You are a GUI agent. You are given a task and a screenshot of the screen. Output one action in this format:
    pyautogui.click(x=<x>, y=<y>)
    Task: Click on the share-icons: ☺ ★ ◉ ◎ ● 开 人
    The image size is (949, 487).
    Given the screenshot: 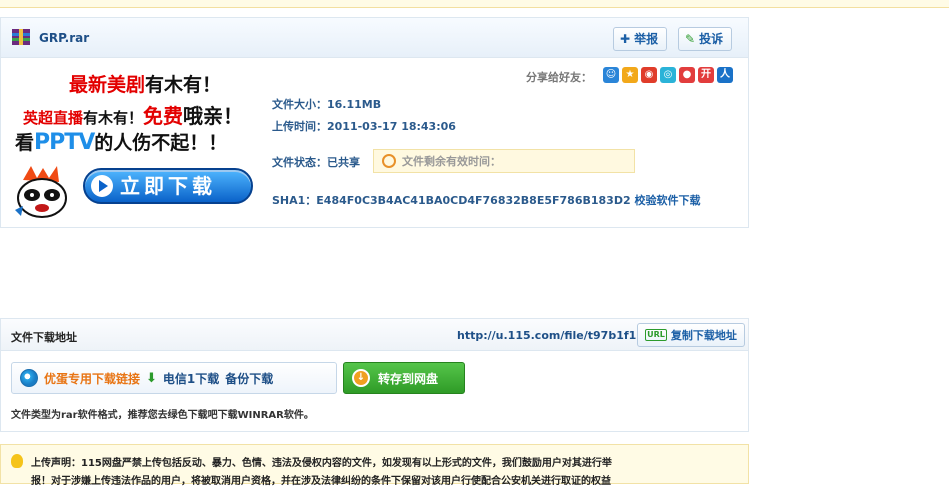 What is the action you would take?
    pyautogui.click(x=668, y=75)
    